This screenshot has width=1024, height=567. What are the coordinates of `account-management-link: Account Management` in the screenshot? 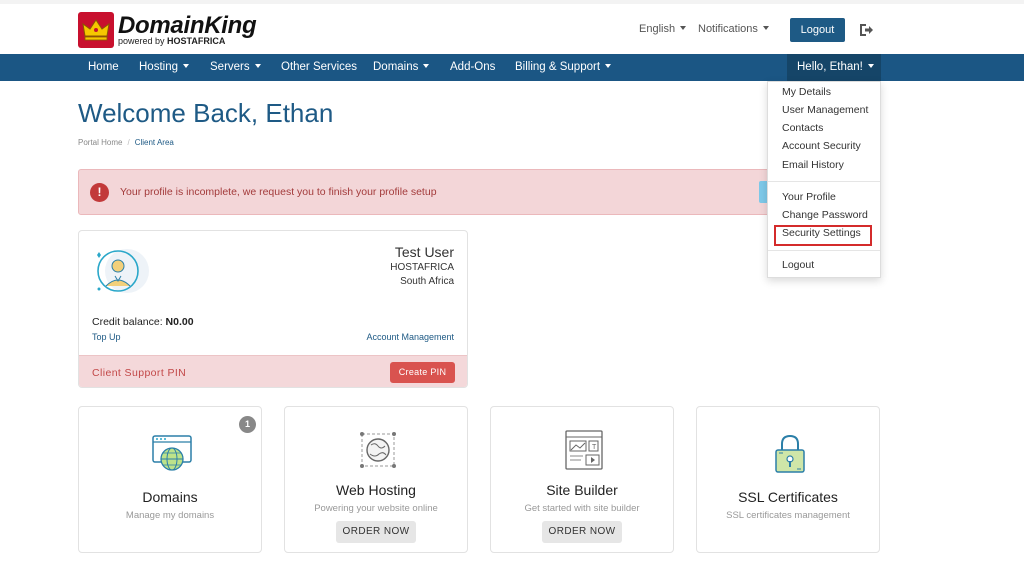 It's located at (410, 337).